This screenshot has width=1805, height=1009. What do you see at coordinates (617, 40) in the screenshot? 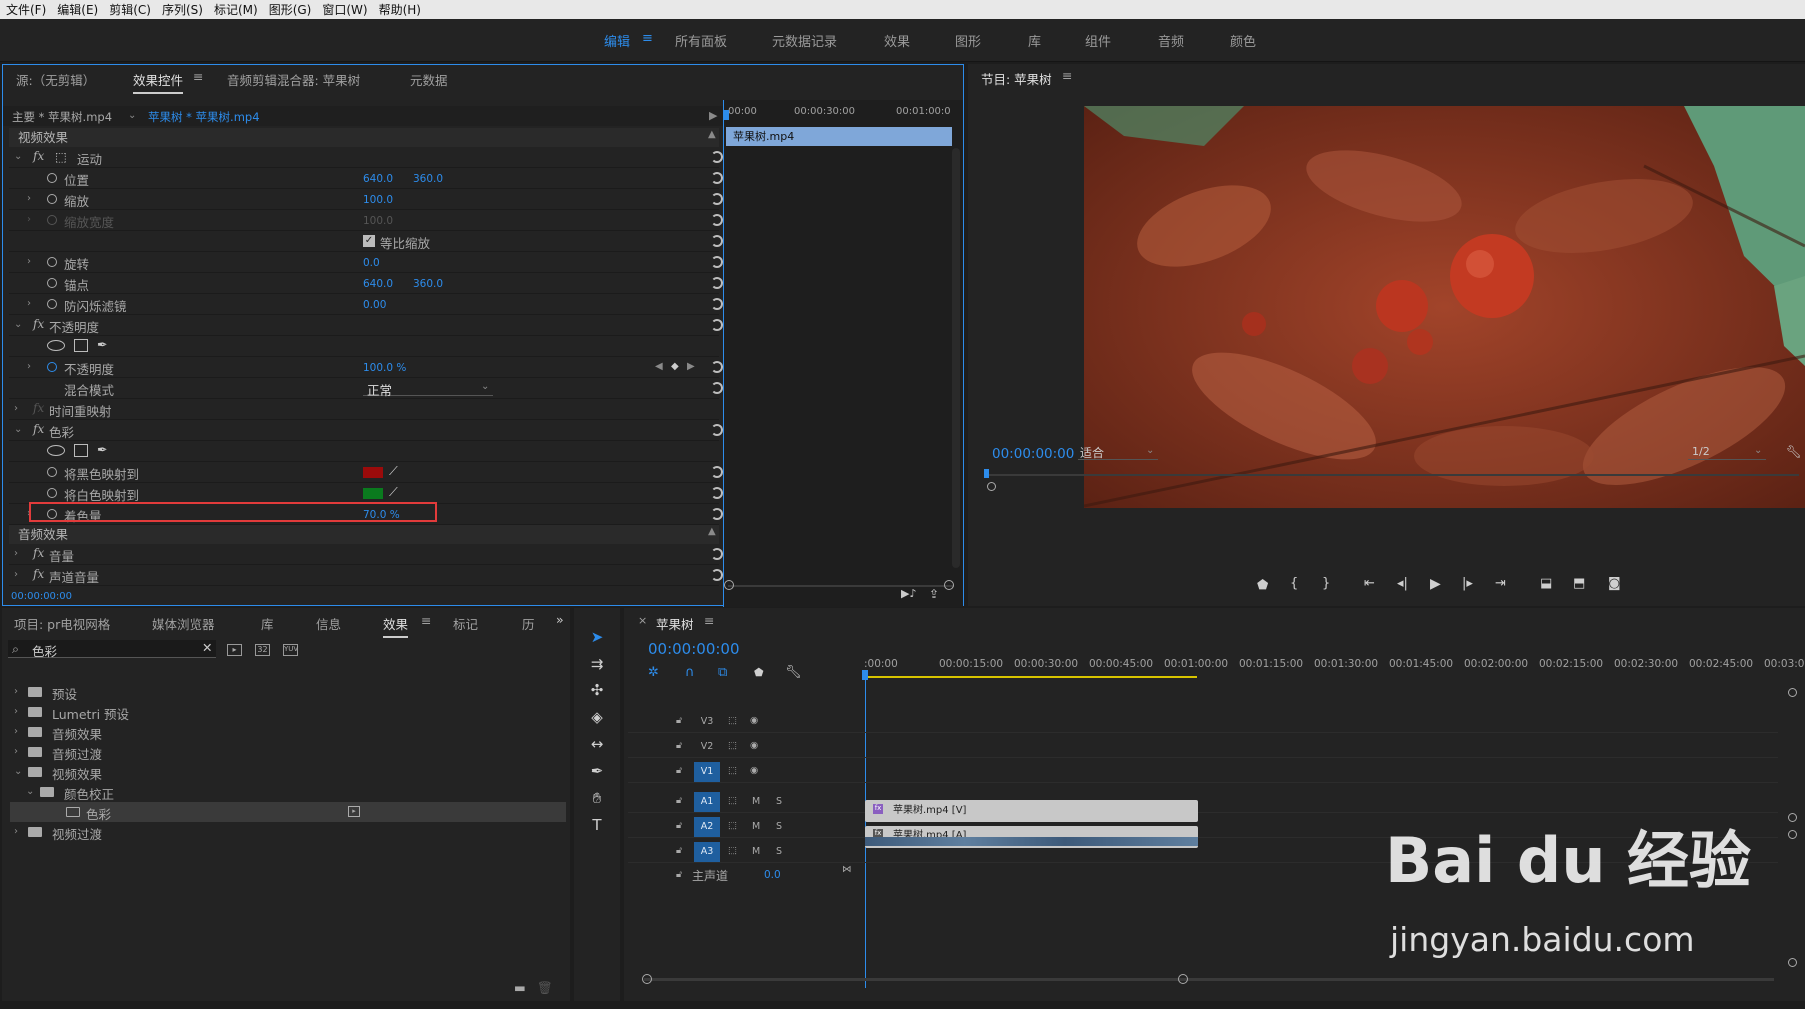
I see `workspace-edit: 编辑` at bounding box center [617, 40].